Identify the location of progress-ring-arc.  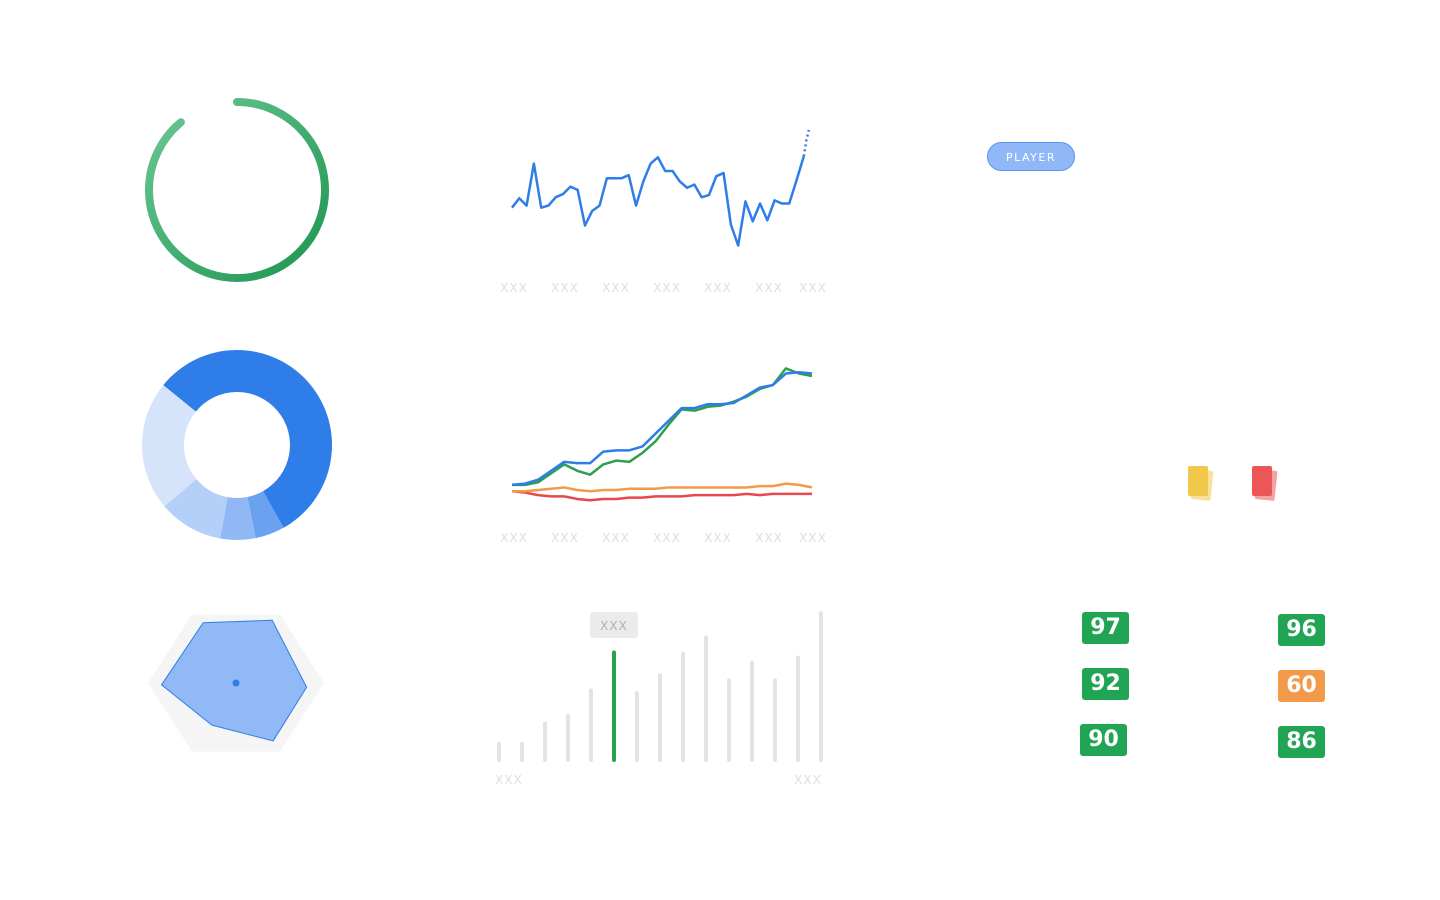
(237, 190).